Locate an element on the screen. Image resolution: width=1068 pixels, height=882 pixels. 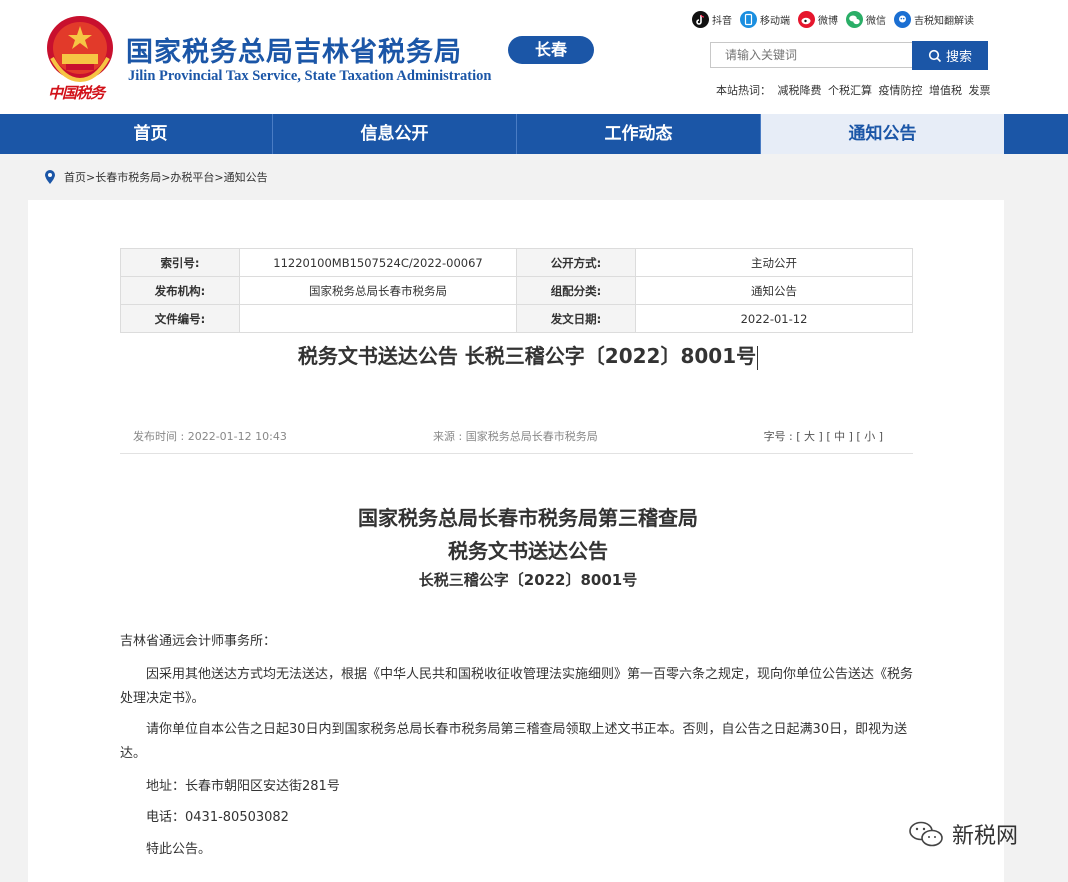
nav-item-info-disclosure: 信息公开 is located at coordinates (394, 134).